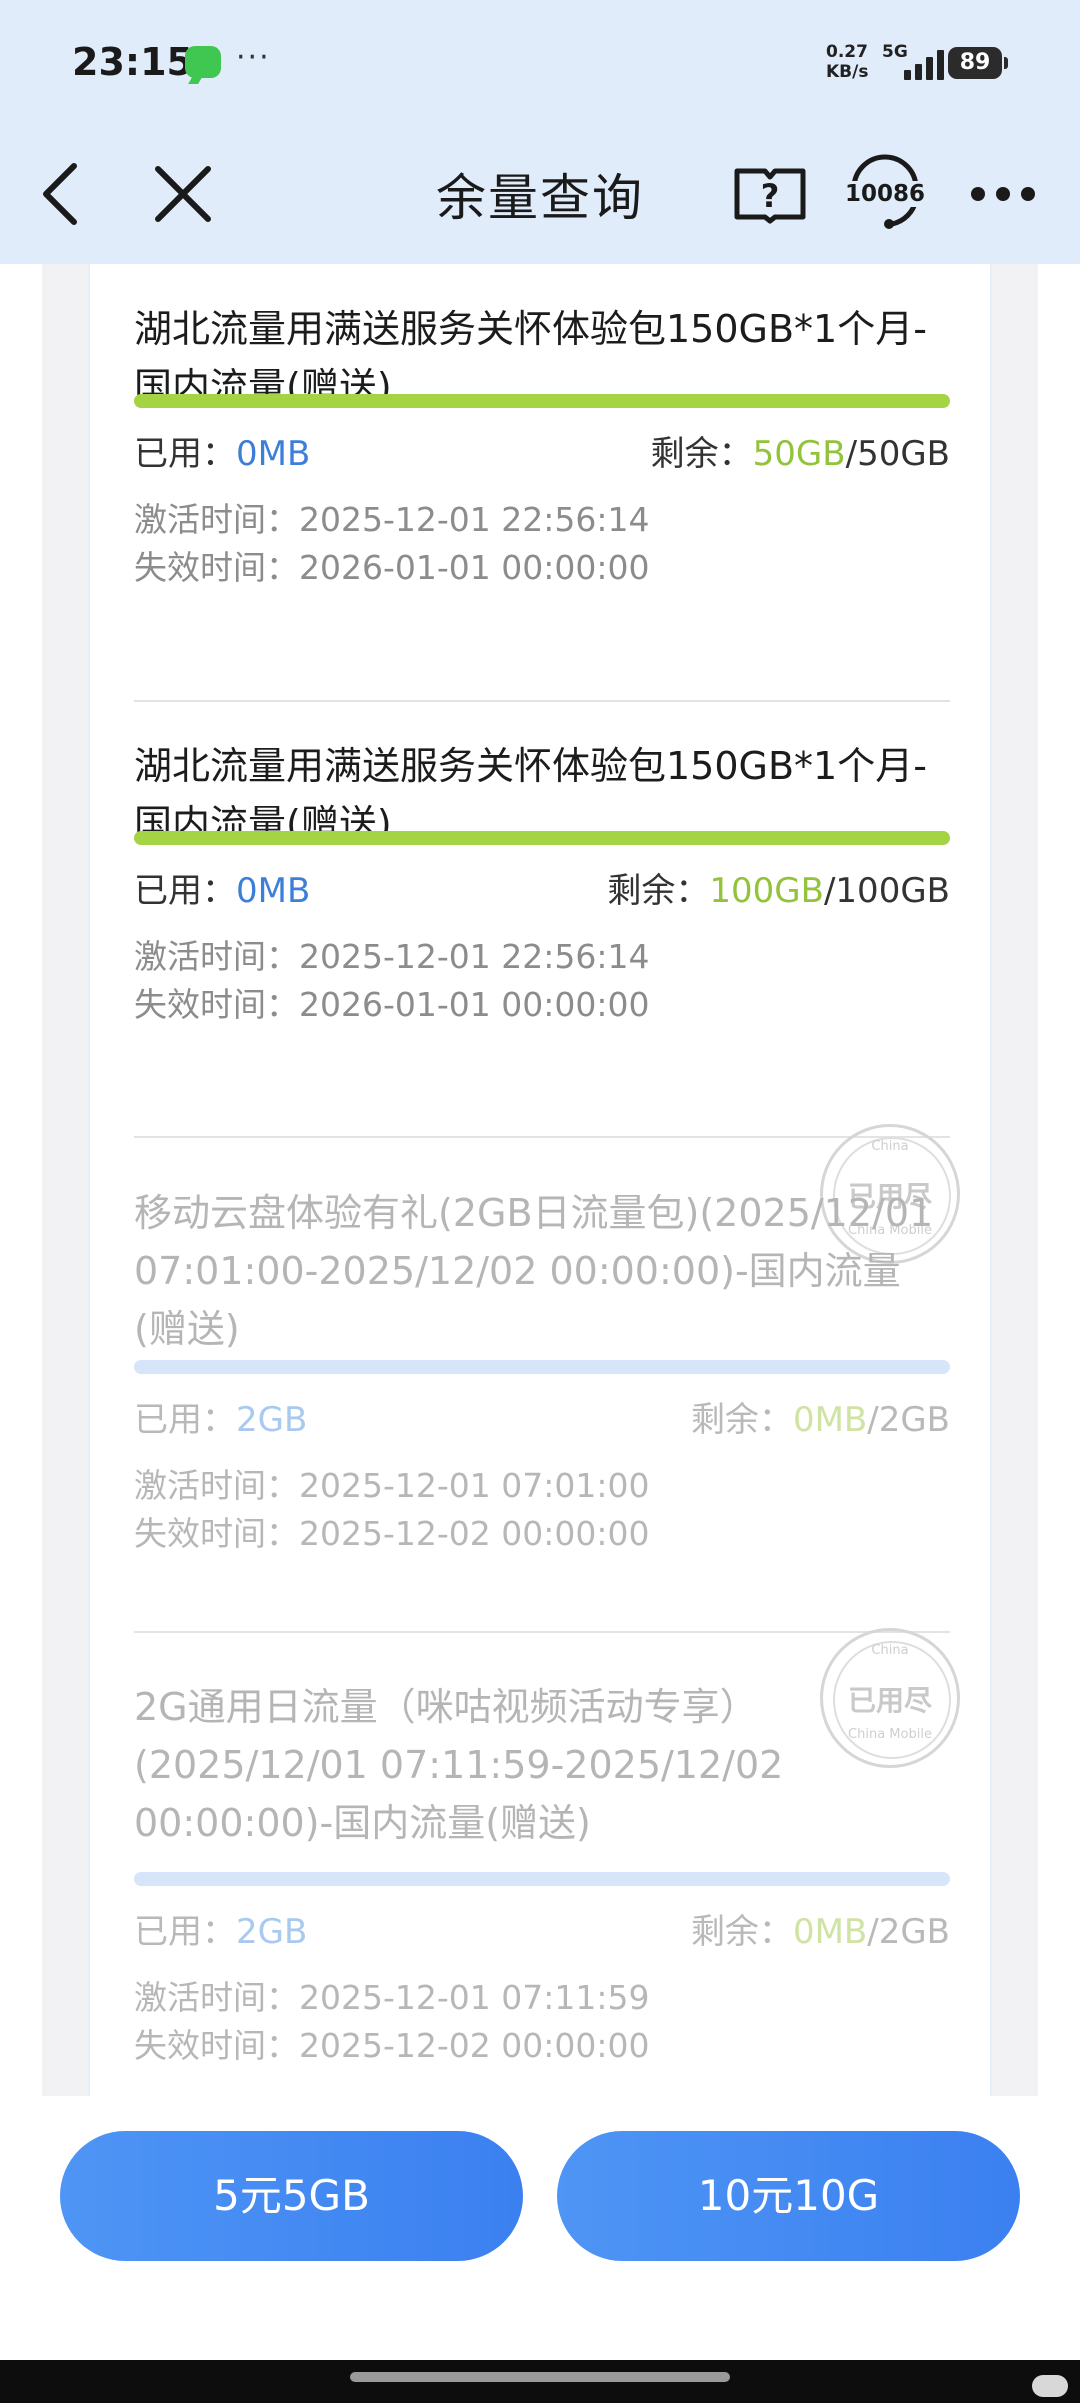 Image resolution: width=1080 pixels, height=2403 pixels. What do you see at coordinates (540, 65) in the screenshot?
I see `status-bar: 23:15 ··· 0.27 KB/s 5G 89` at bounding box center [540, 65].